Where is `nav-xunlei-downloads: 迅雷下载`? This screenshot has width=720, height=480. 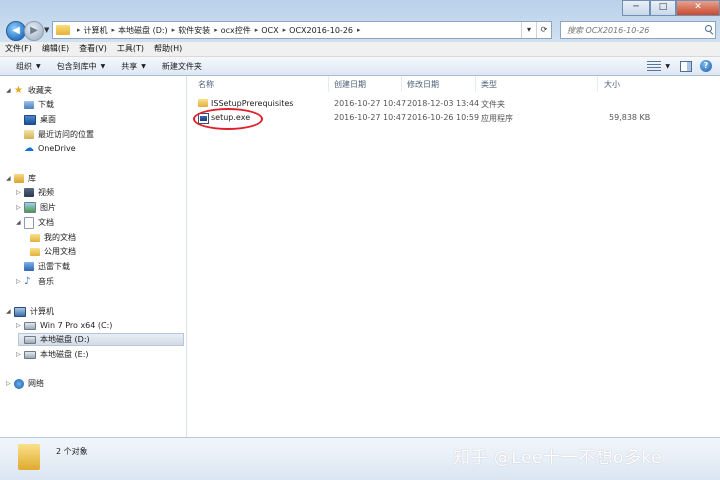 nav-xunlei-downloads: 迅雷下载 is located at coordinates (47, 266).